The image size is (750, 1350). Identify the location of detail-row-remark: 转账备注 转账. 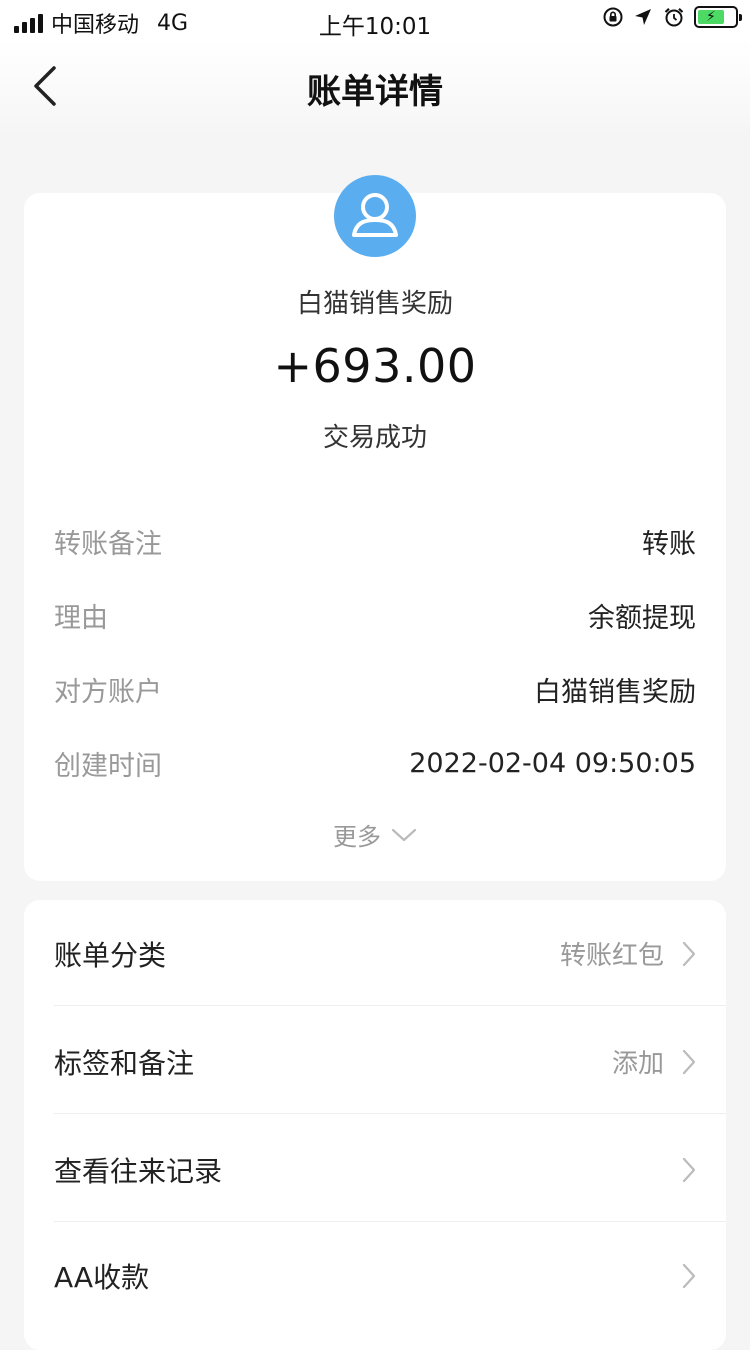
(375, 541).